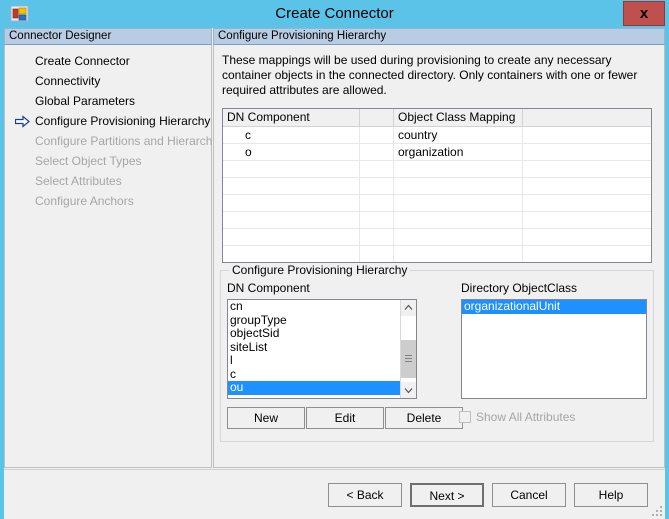 The image size is (669, 519). What do you see at coordinates (78, 181) in the screenshot?
I see `sidebar-item-label: Select Attributes` at bounding box center [78, 181].